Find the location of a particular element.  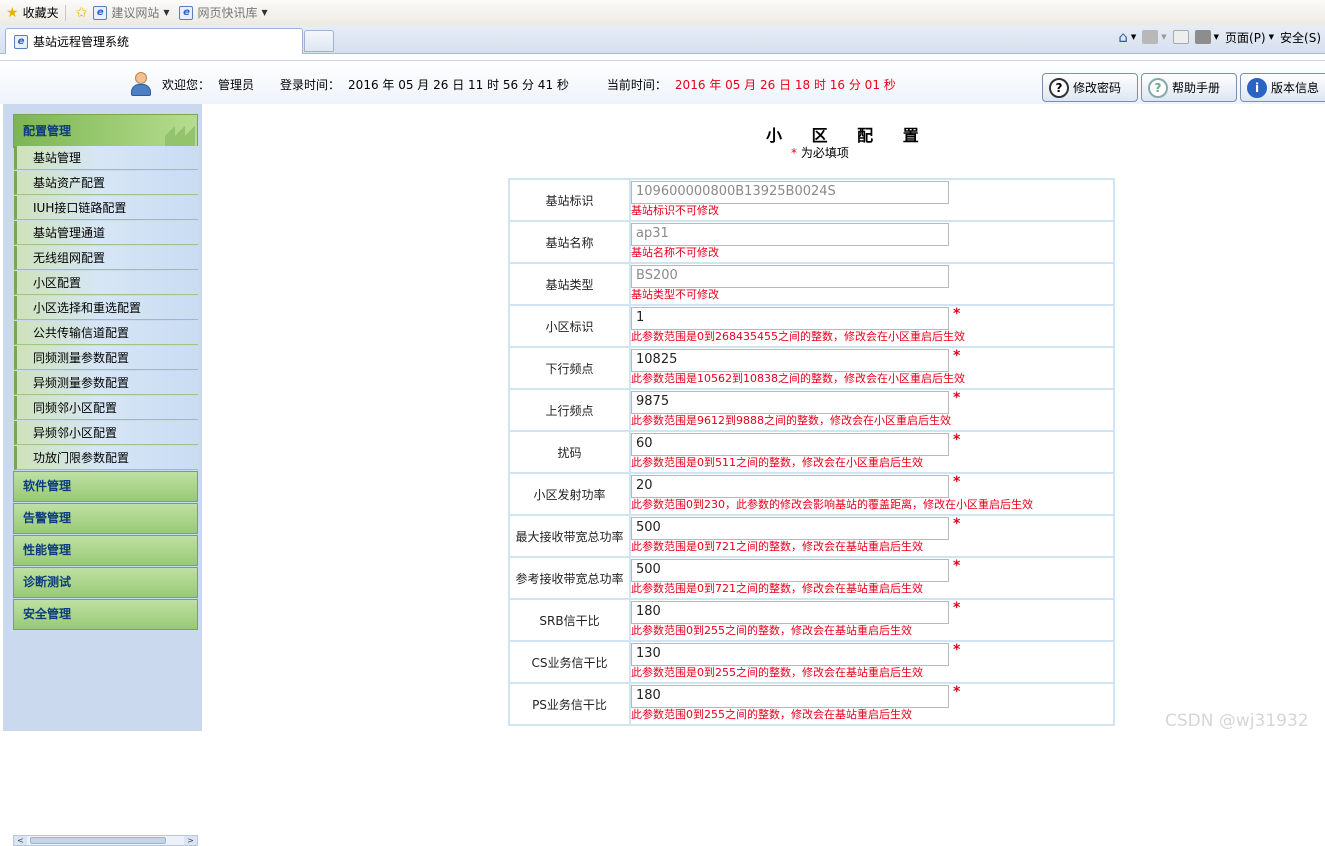

sidebar-item: 异频邻小区配置 is located at coordinates (106, 433).